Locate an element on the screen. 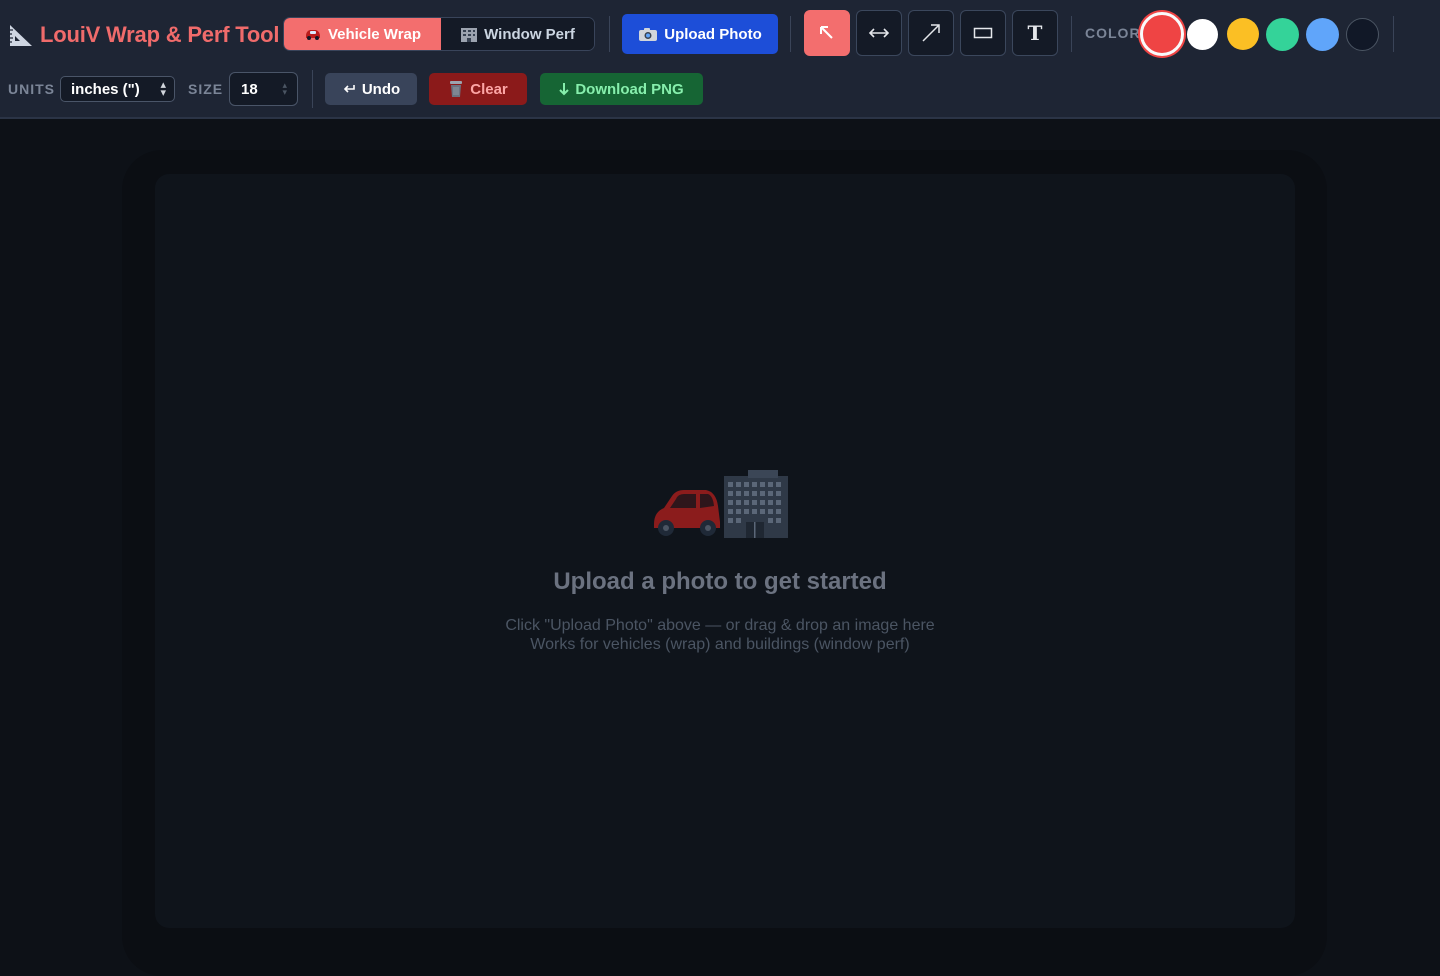 Image resolution: width=1440 pixels, height=976 pixels. empty-state-title: Upload a photo to get started is located at coordinates (720, 581).